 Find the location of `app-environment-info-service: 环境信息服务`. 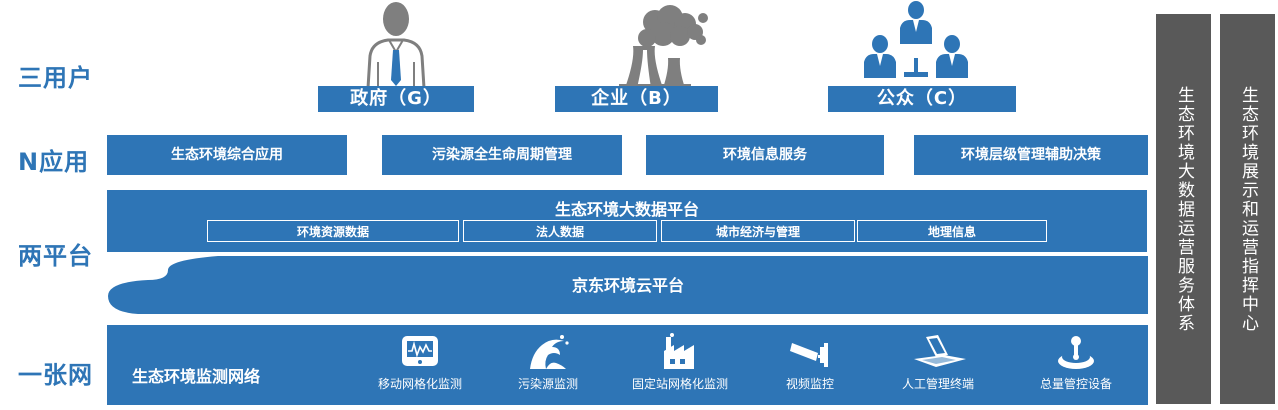

app-environment-info-service: 环境信息服务 is located at coordinates (765, 155).